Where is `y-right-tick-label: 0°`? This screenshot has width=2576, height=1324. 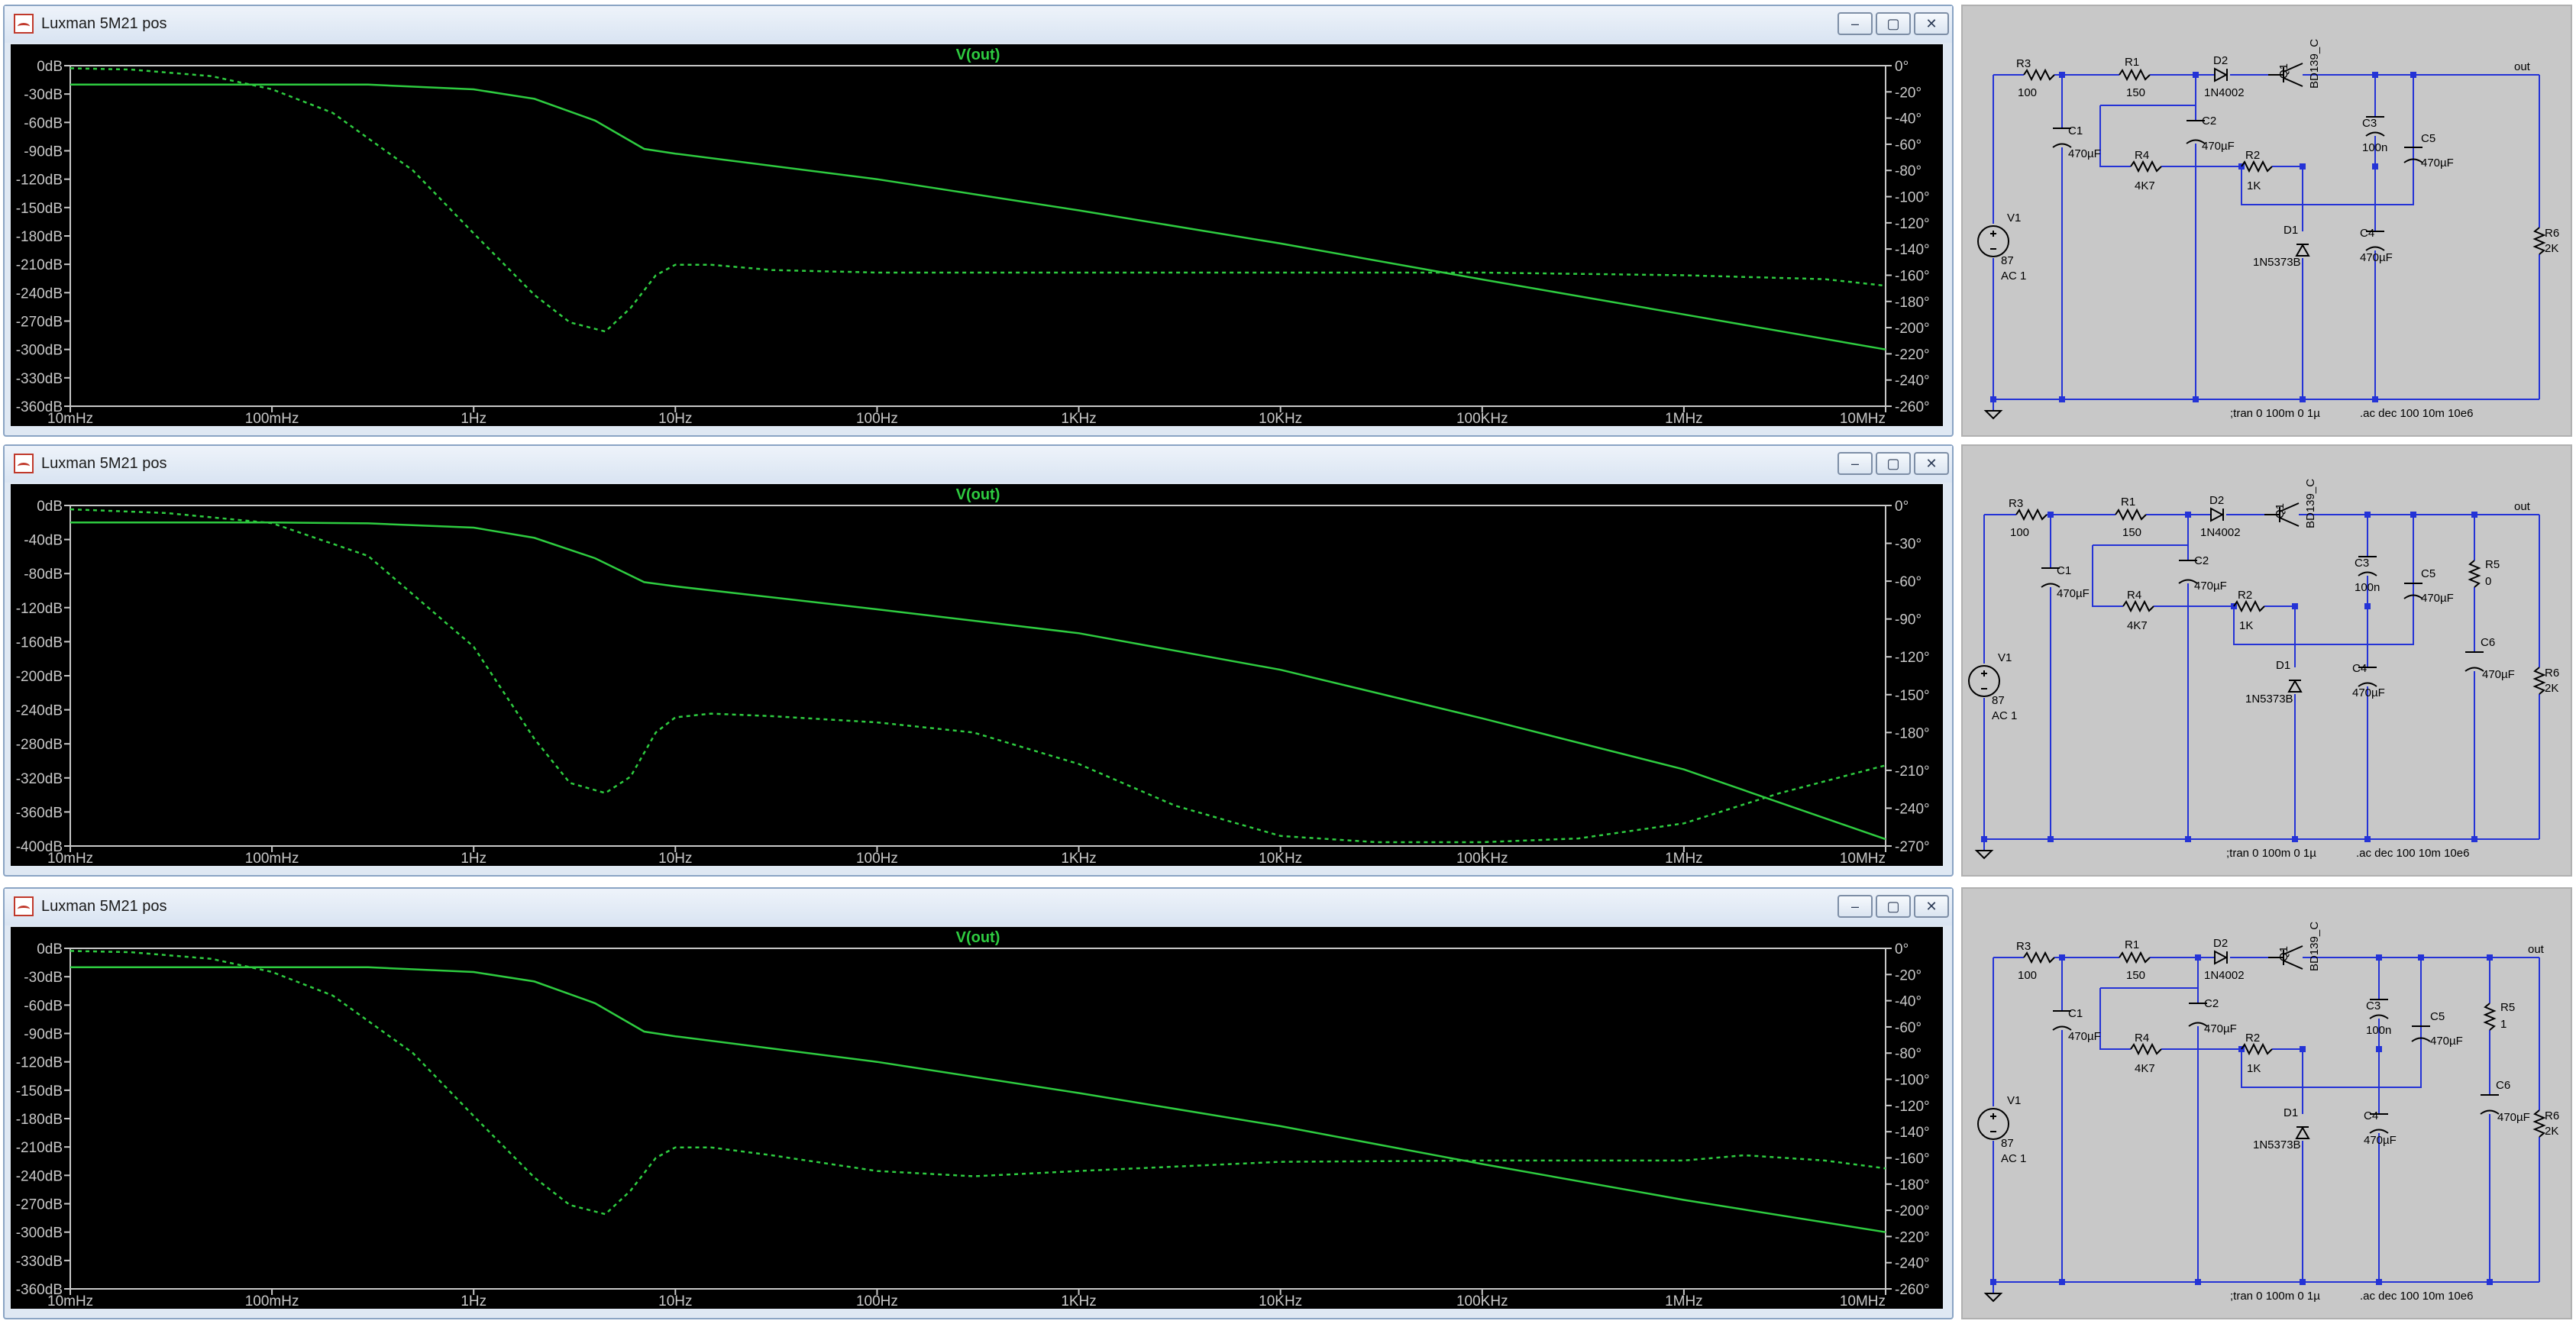
y-right-tick-label: 0° is located at coordinates (1902, 949).